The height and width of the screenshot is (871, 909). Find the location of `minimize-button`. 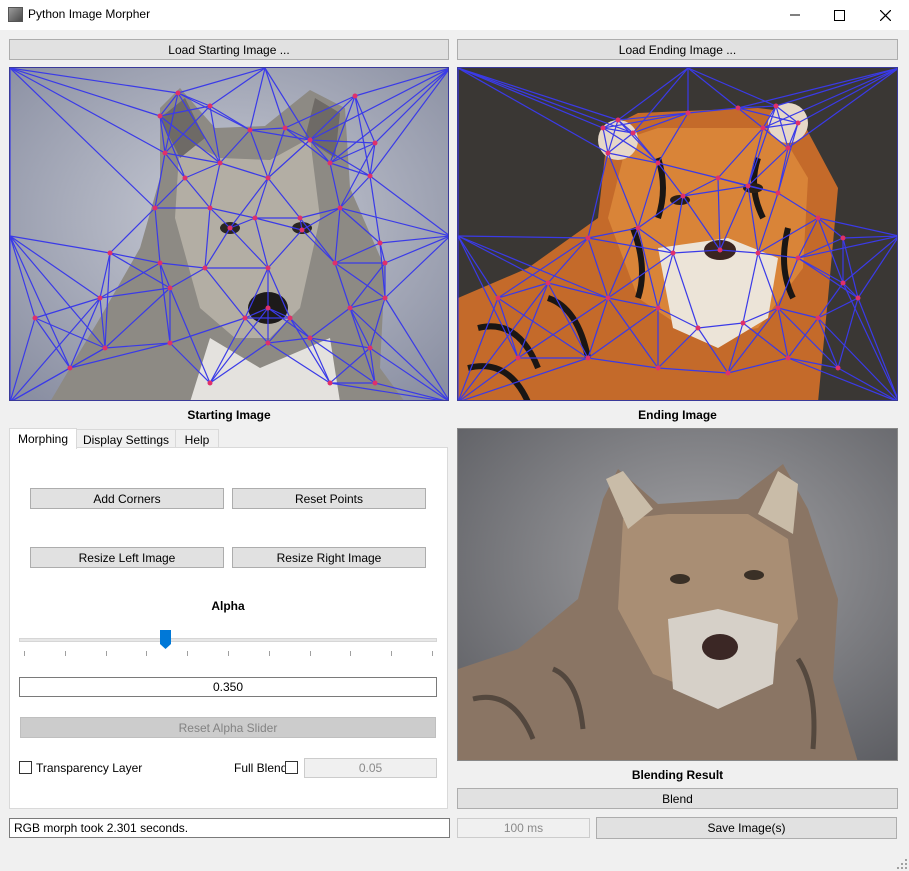

minimize-button is located at coordinates (795, 15).